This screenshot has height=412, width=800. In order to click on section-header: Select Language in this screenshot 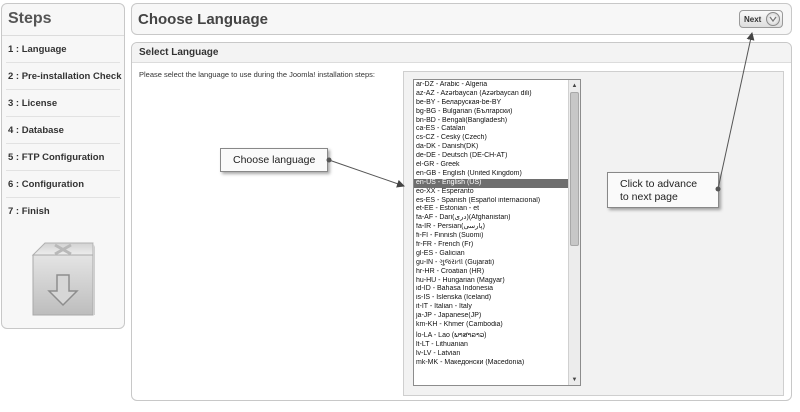, I will do `click(461, 53)`.